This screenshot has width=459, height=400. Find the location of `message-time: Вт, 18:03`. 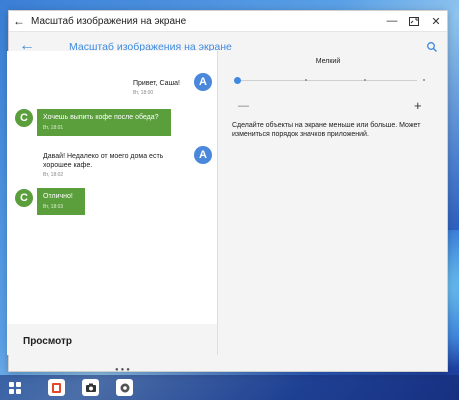

message-time: Вт, 18:03 is located at coordinates (53, 207).